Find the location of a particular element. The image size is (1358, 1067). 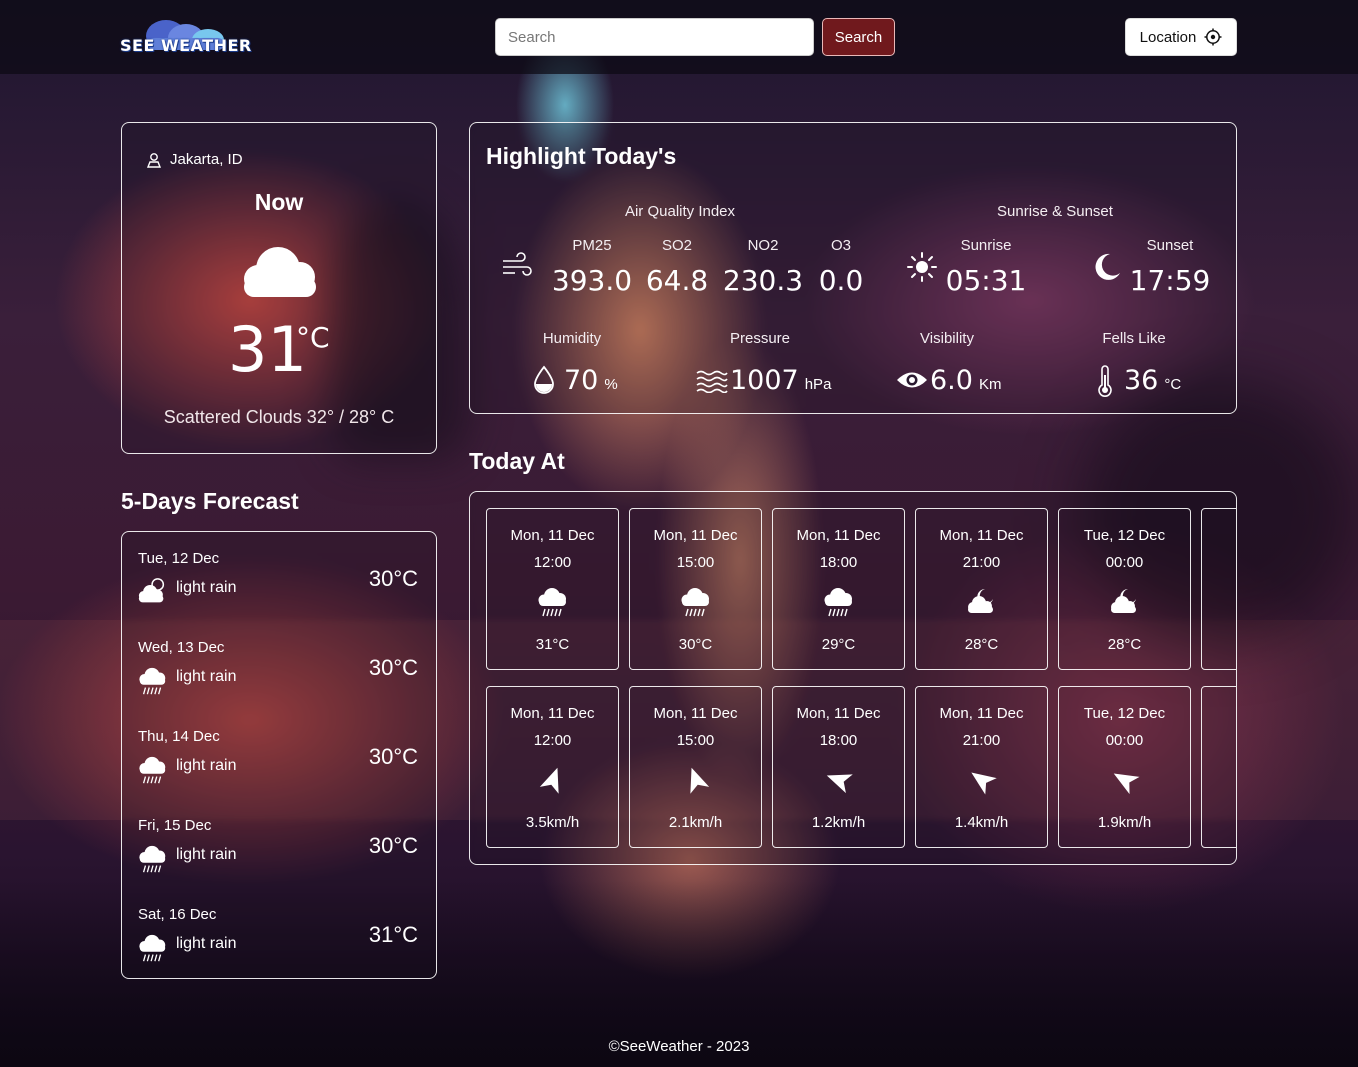

hour-wind-speed: 2.1km/h is located at coordinates (695, 822).